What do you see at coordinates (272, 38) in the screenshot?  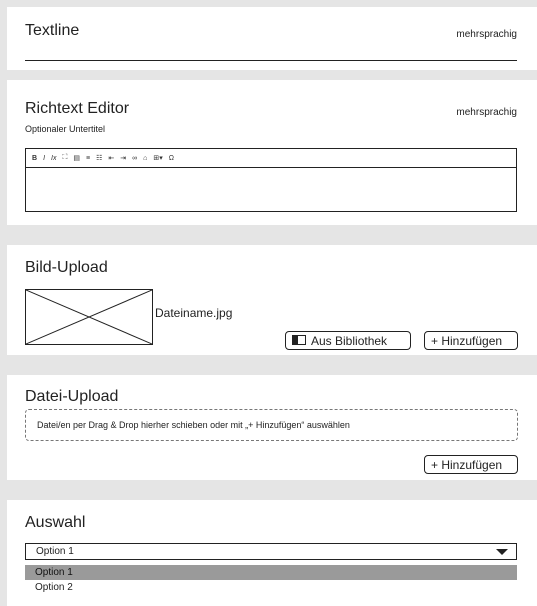 I see `textline-card: Textline mehrsprachig` at bounding box center [272, 38].